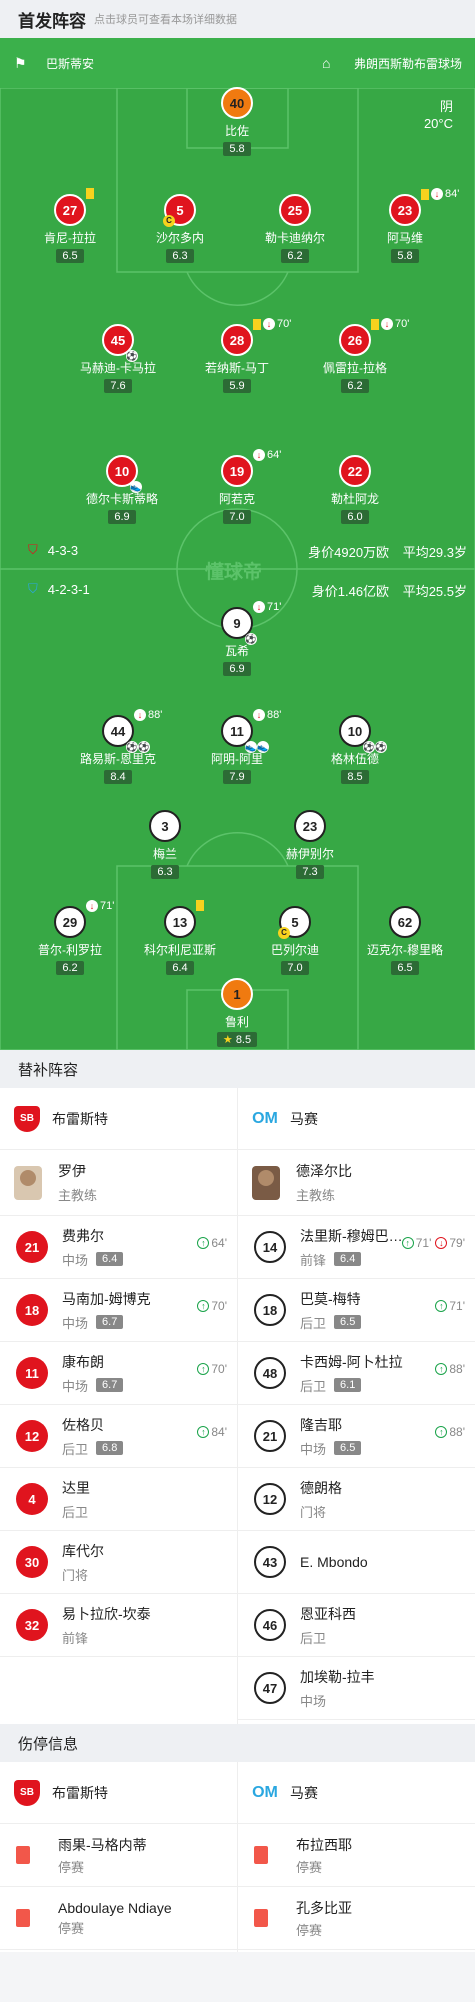 This screenshot has height=2002, width=475. Describe the element at coordinates (310, 845) in the screenshot. I see `away-player: 23 赫伊别尔 7.3` at that location.